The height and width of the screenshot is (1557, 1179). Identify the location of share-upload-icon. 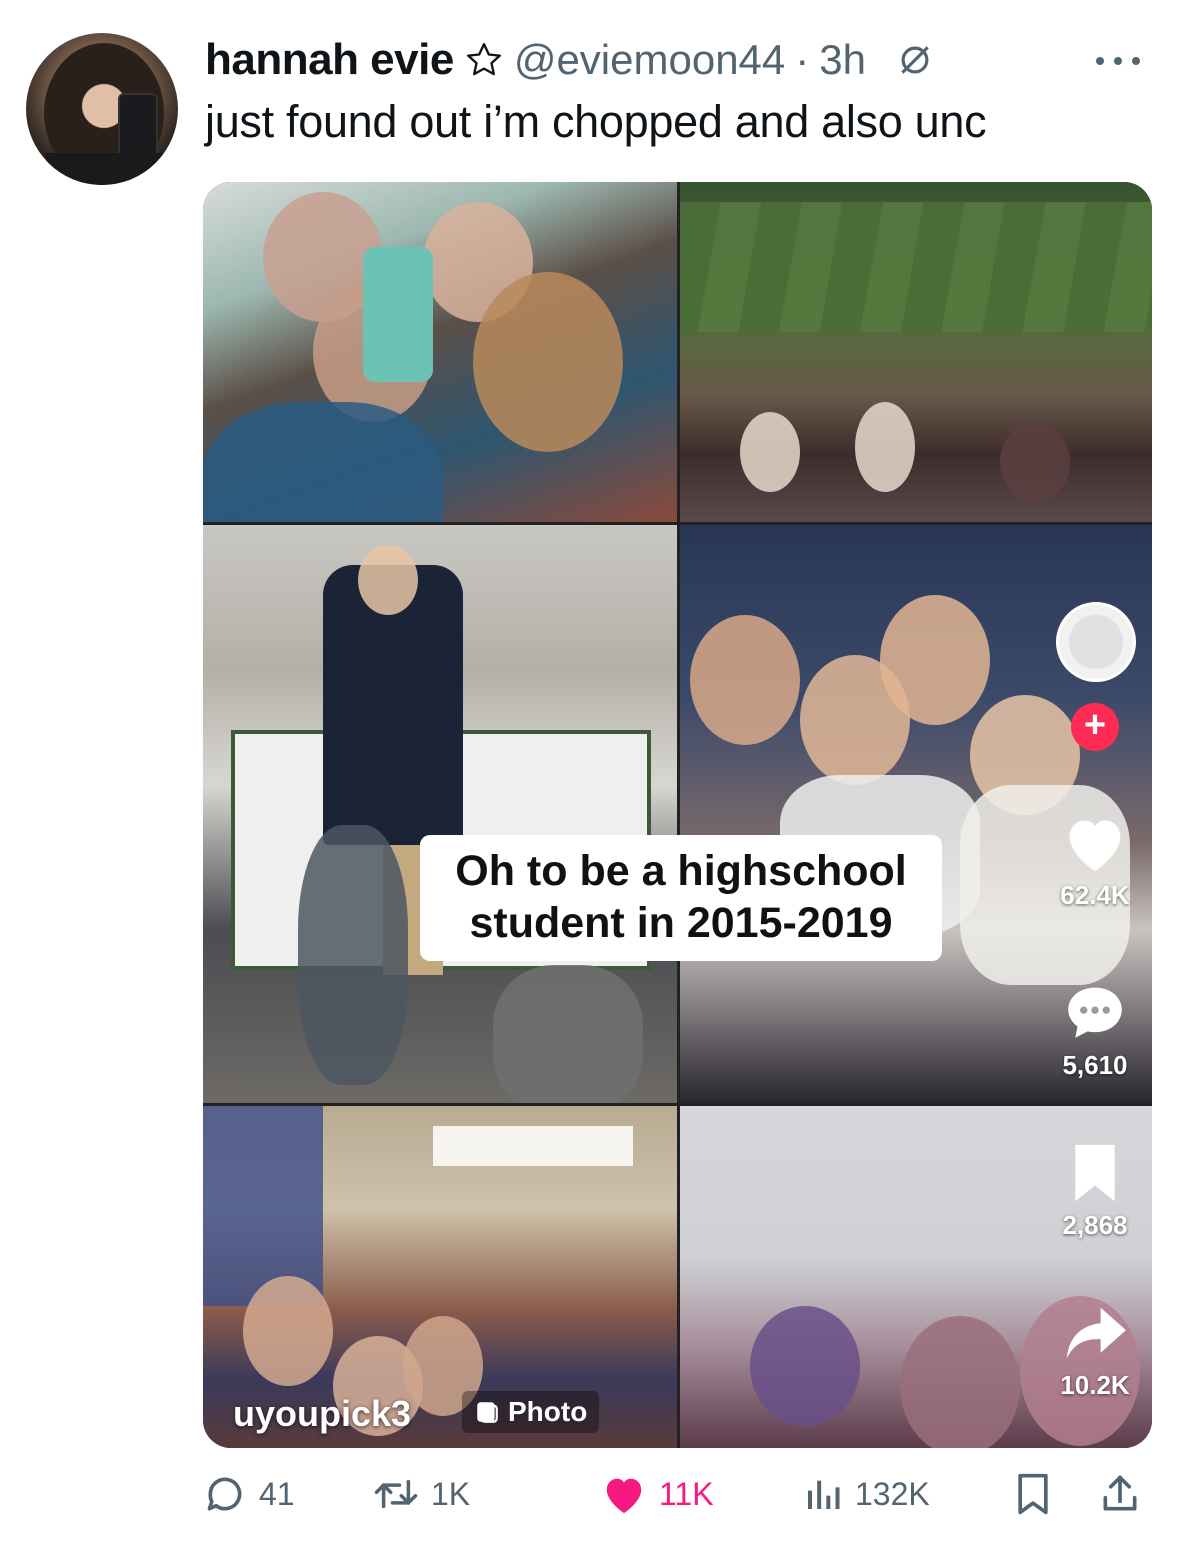
(1120, 1493).